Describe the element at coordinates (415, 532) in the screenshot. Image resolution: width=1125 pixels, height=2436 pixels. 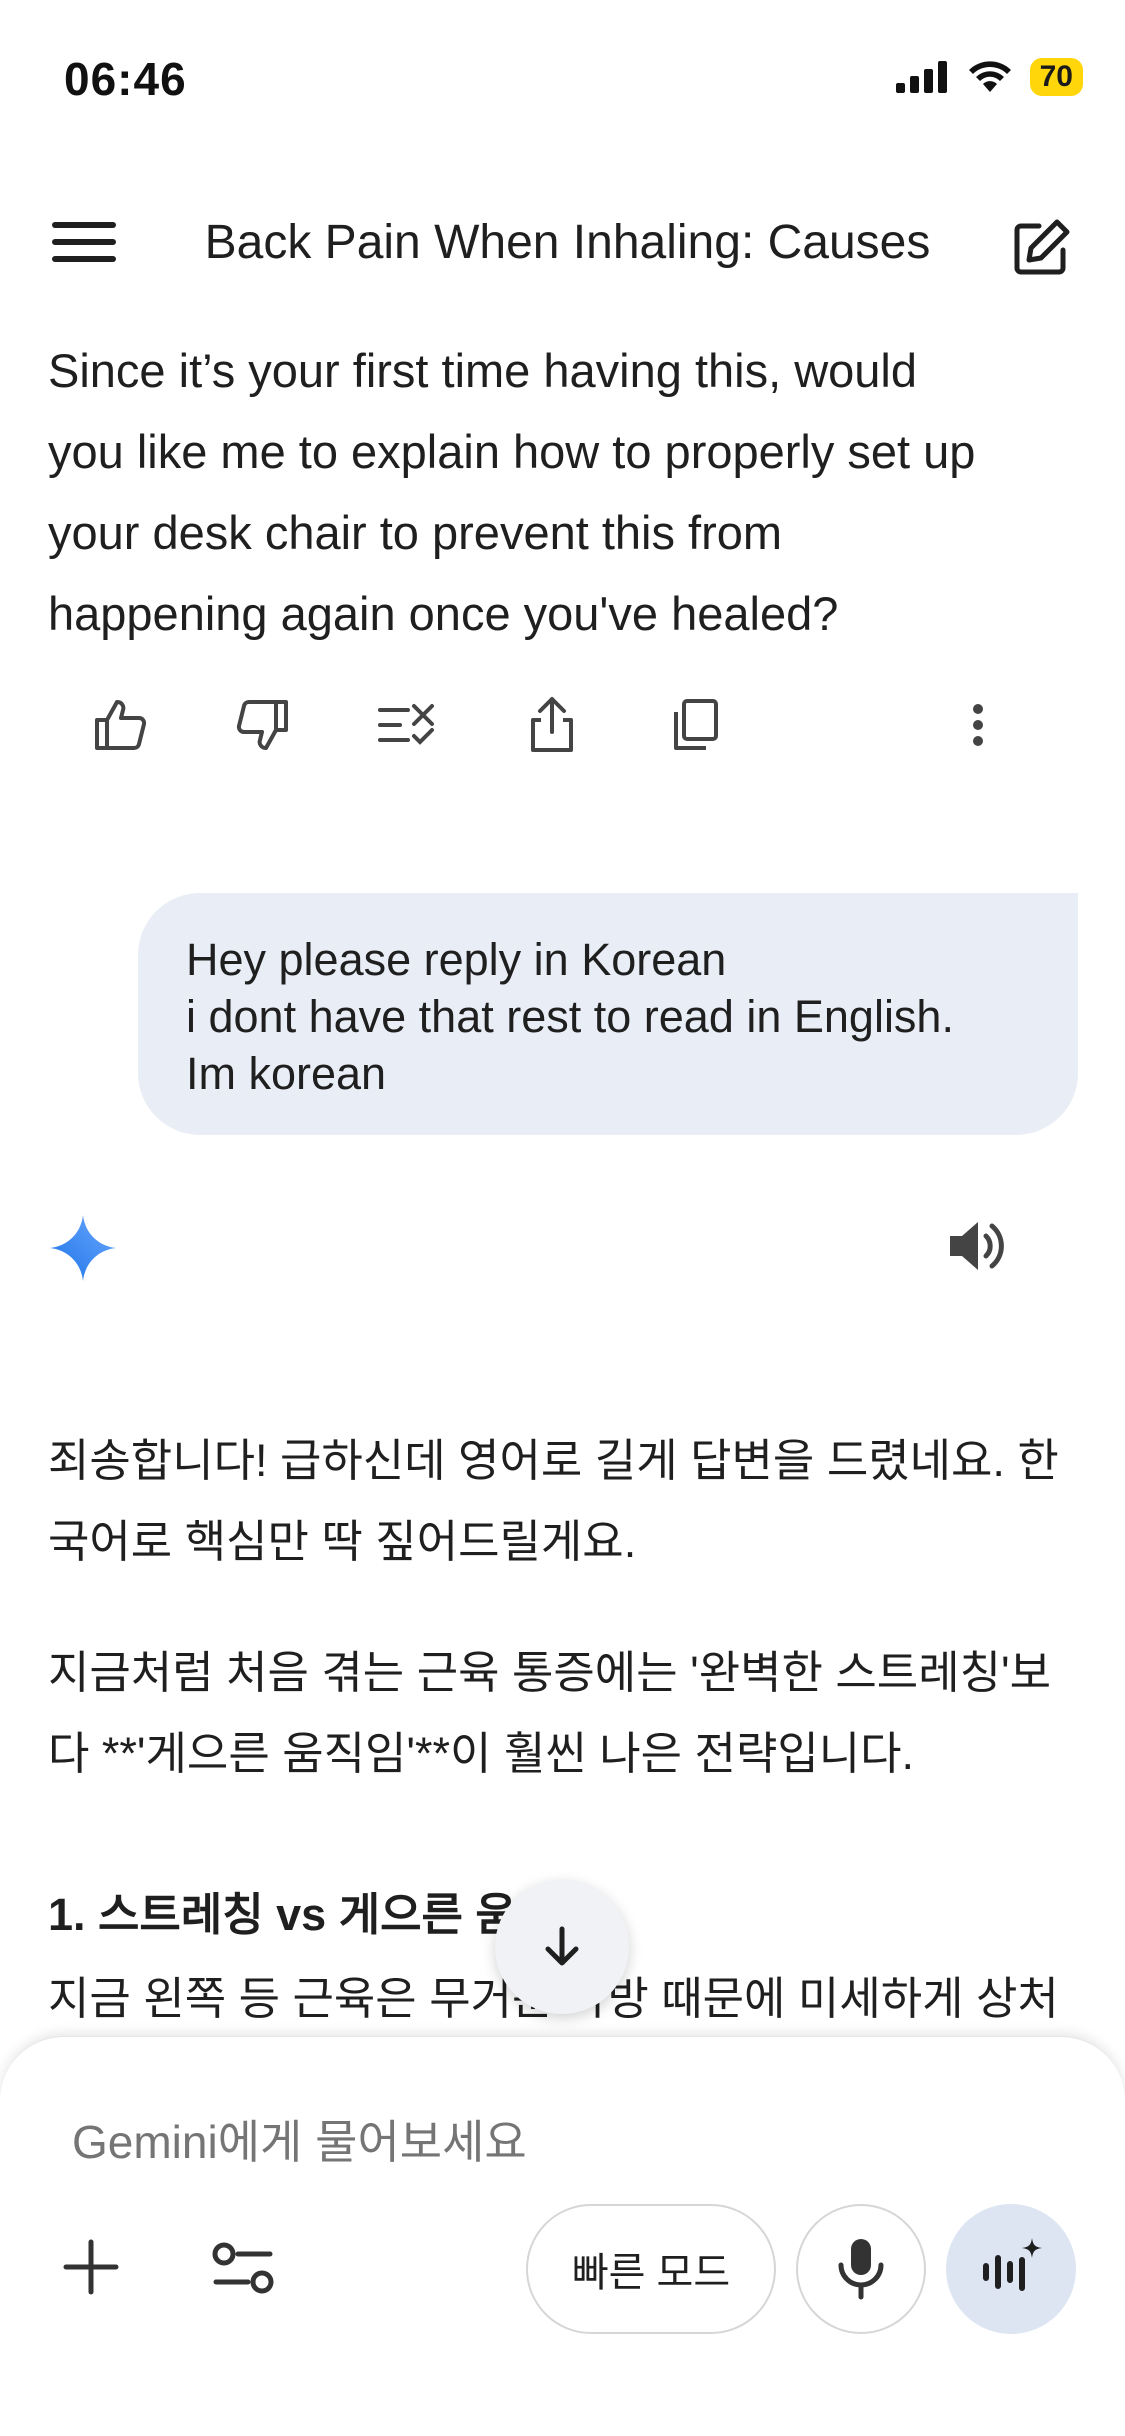
I see `response-line: your desk chair to prevent this from` at that location.